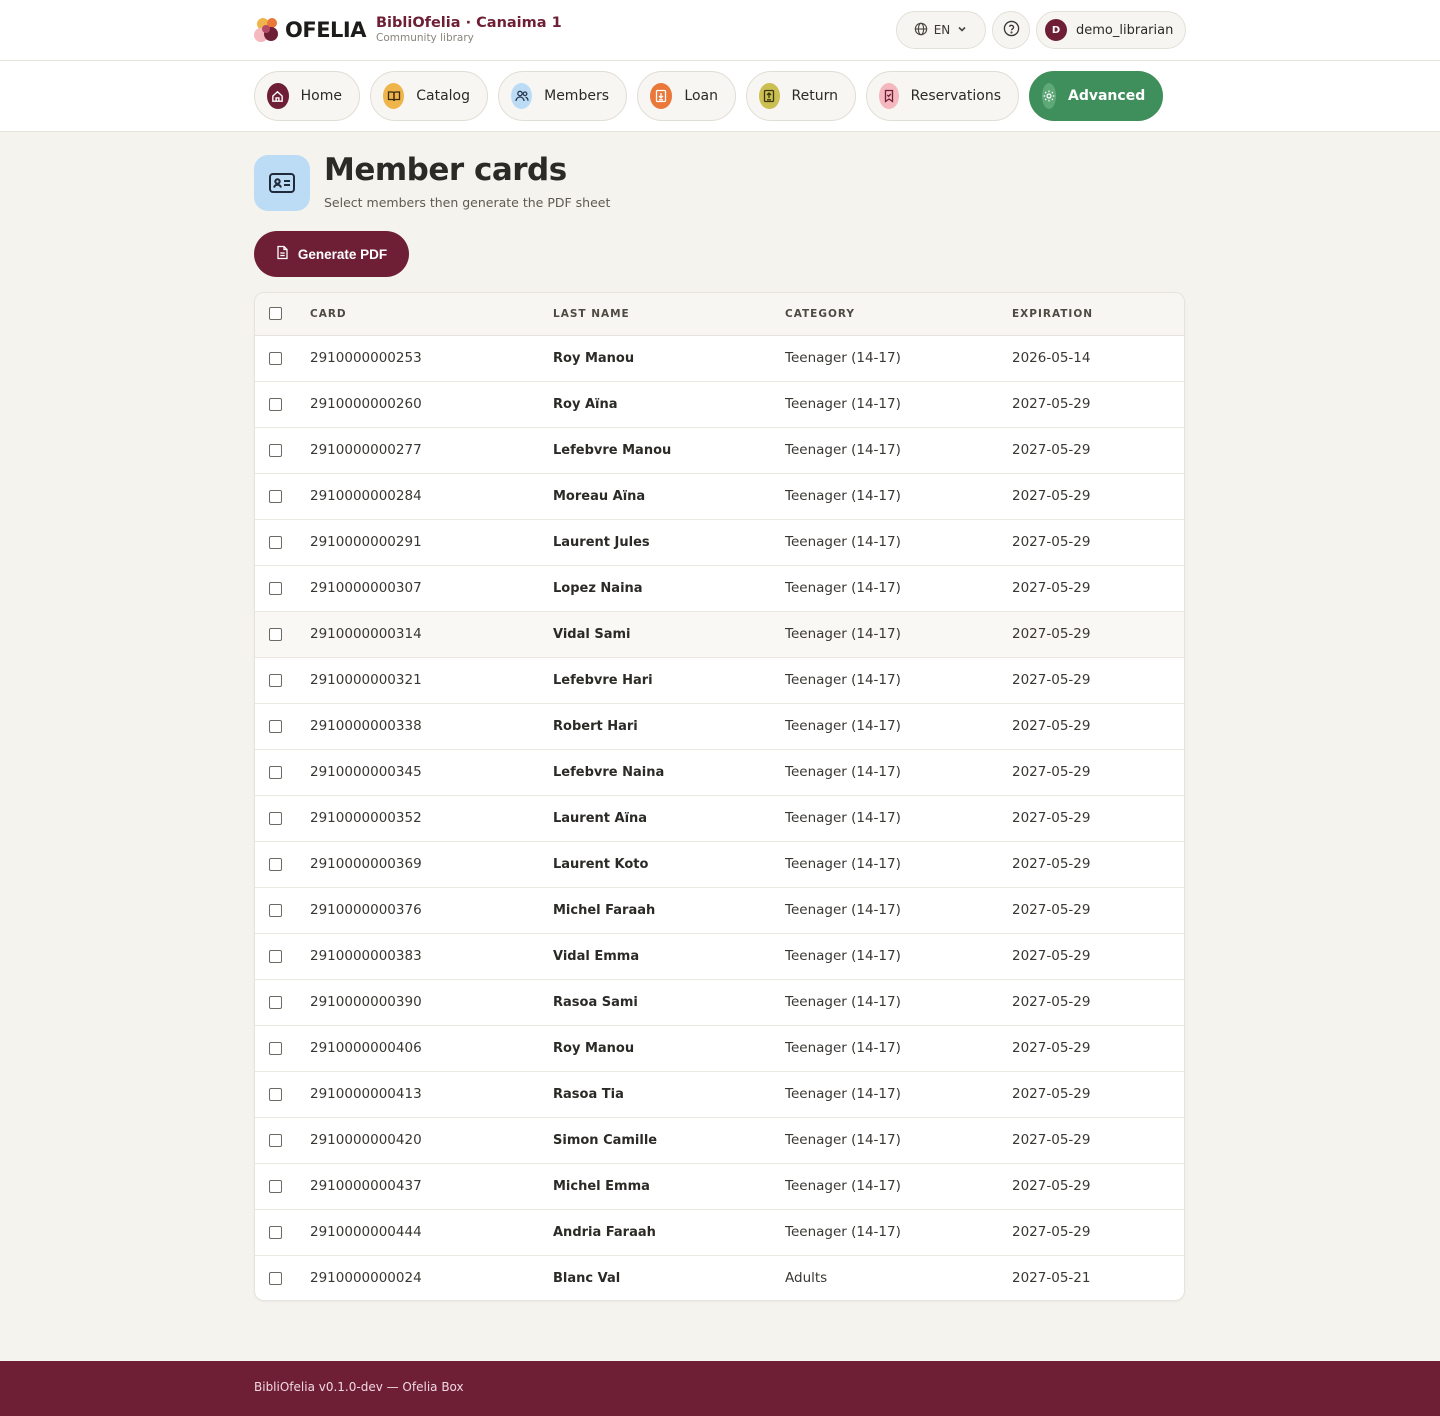  Describe the element at coordinates (669, 314) in the screenshot. I see `column-last-name: LAST NAME` at that location.